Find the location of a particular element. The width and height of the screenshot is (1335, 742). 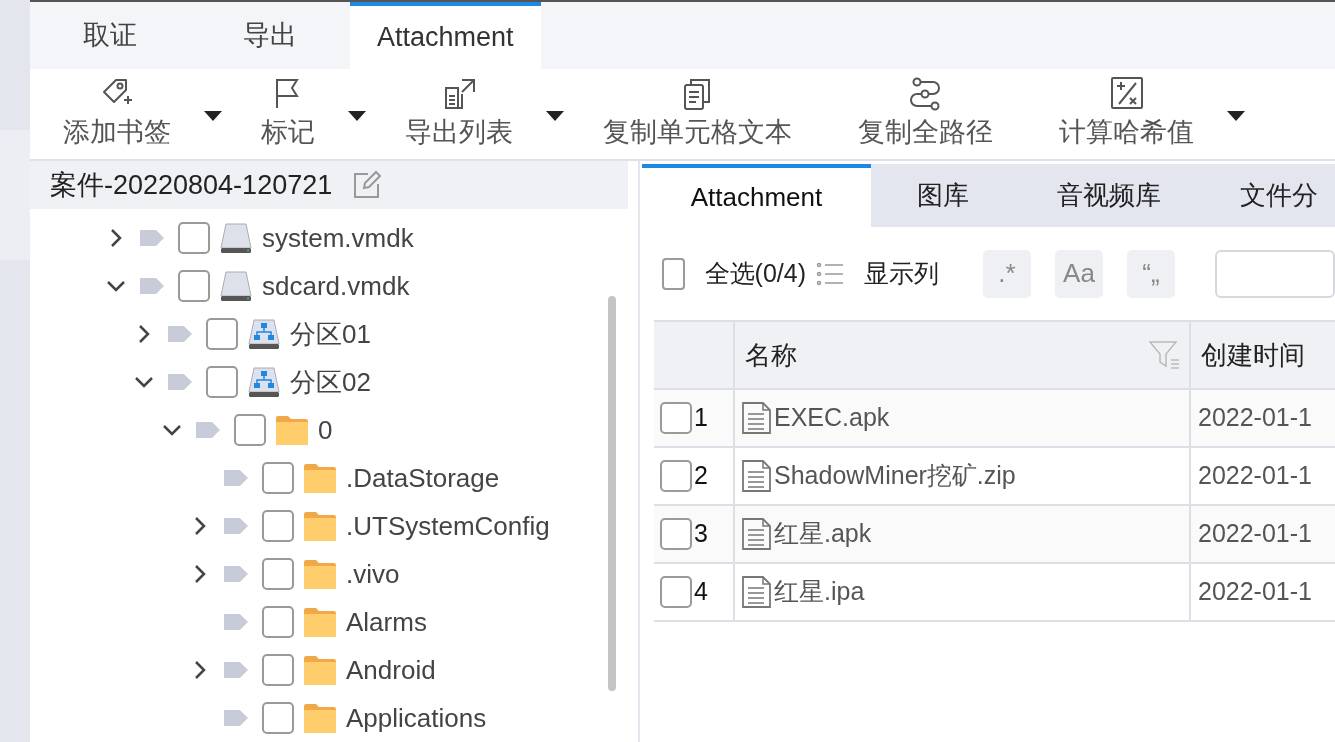

tab: 文件分 is located at coordinates (1269, 195).